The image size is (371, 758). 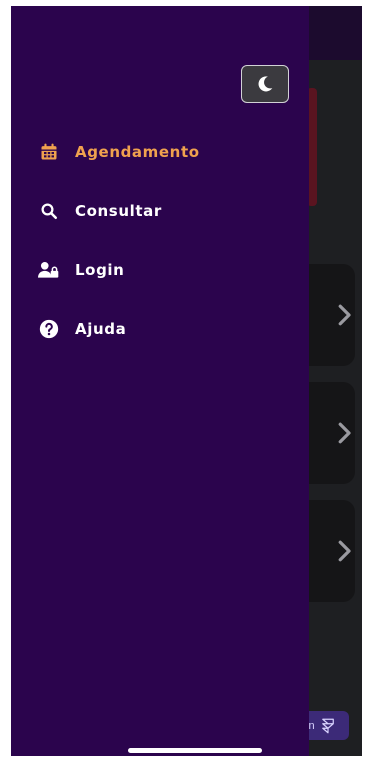 I want to click on menu-item-label: Login, so click(x=100, y=270).